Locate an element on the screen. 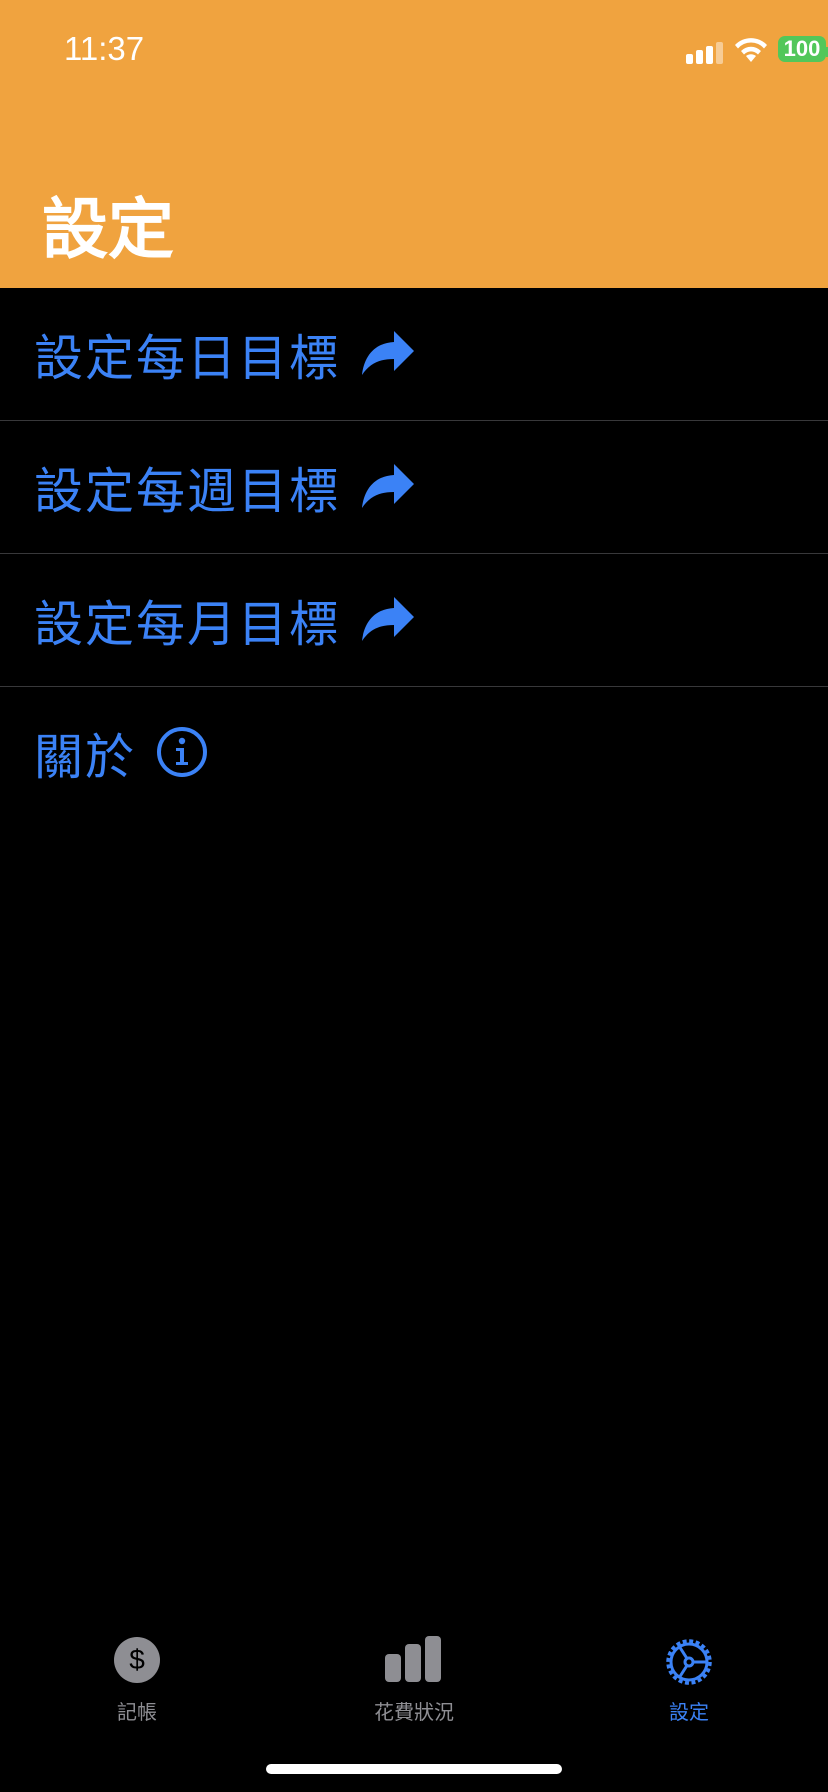 This screenshot has height=1792, width=828. tab-spending-status: 花費狀況 is located at coordinates (414, 1675).